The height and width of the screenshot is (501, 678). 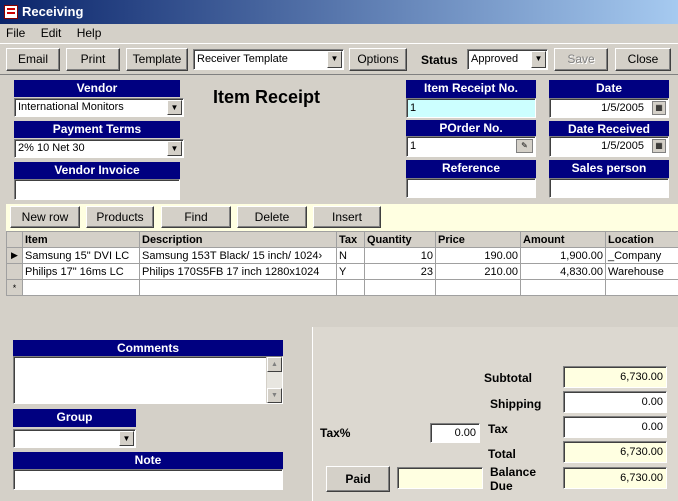 I want to click on vendor-select-value: International Monitors, so click(x=71, y=107).